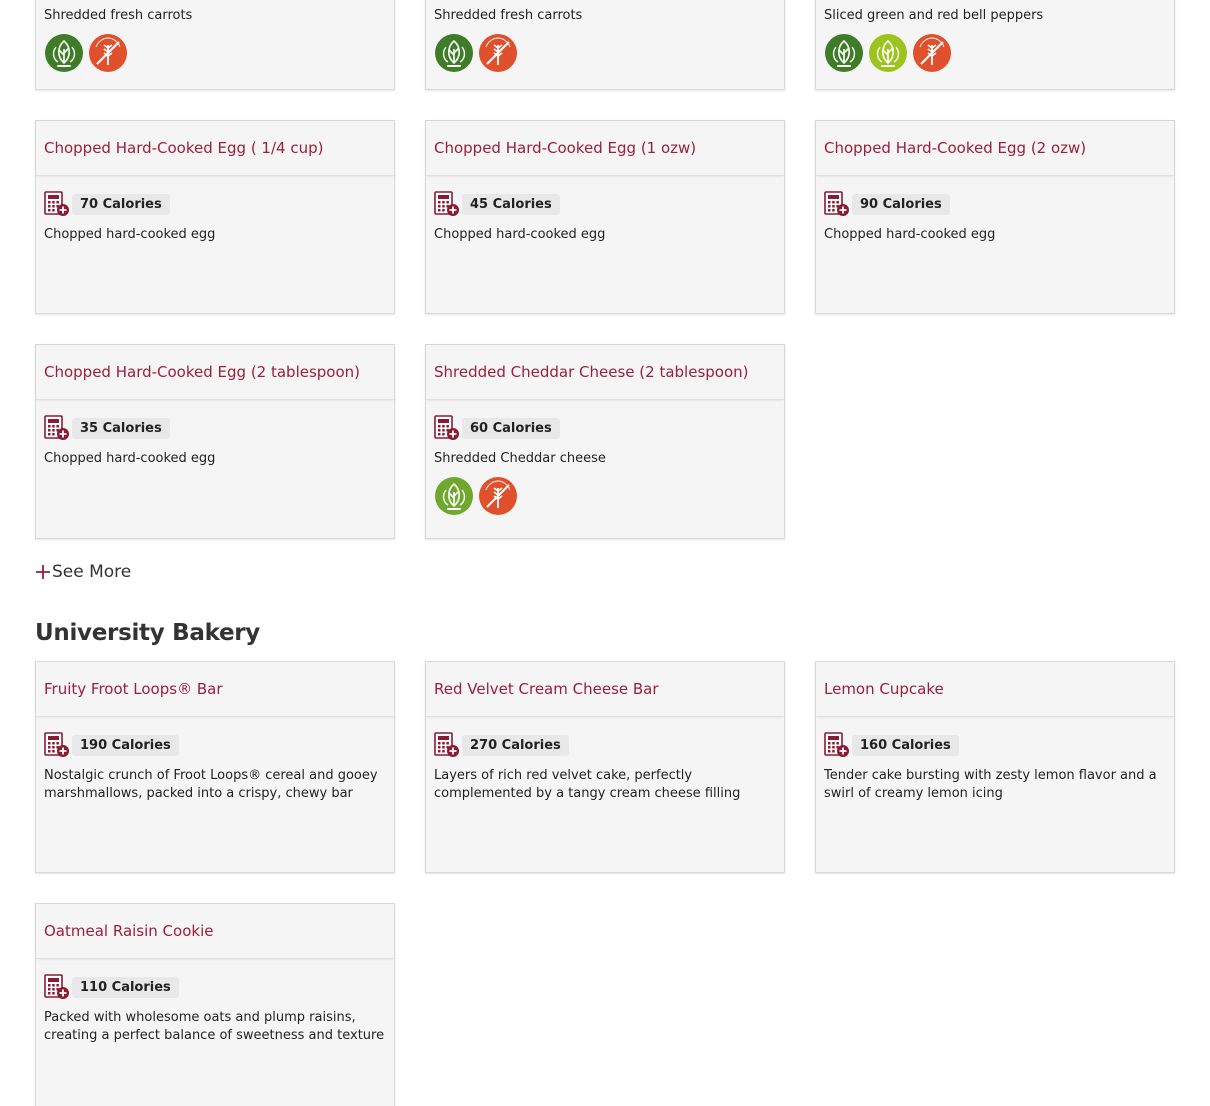  Describe the element at coordinates (511, 204) in the screenshot. I see `calories-badge: 45 Calories` at that location.